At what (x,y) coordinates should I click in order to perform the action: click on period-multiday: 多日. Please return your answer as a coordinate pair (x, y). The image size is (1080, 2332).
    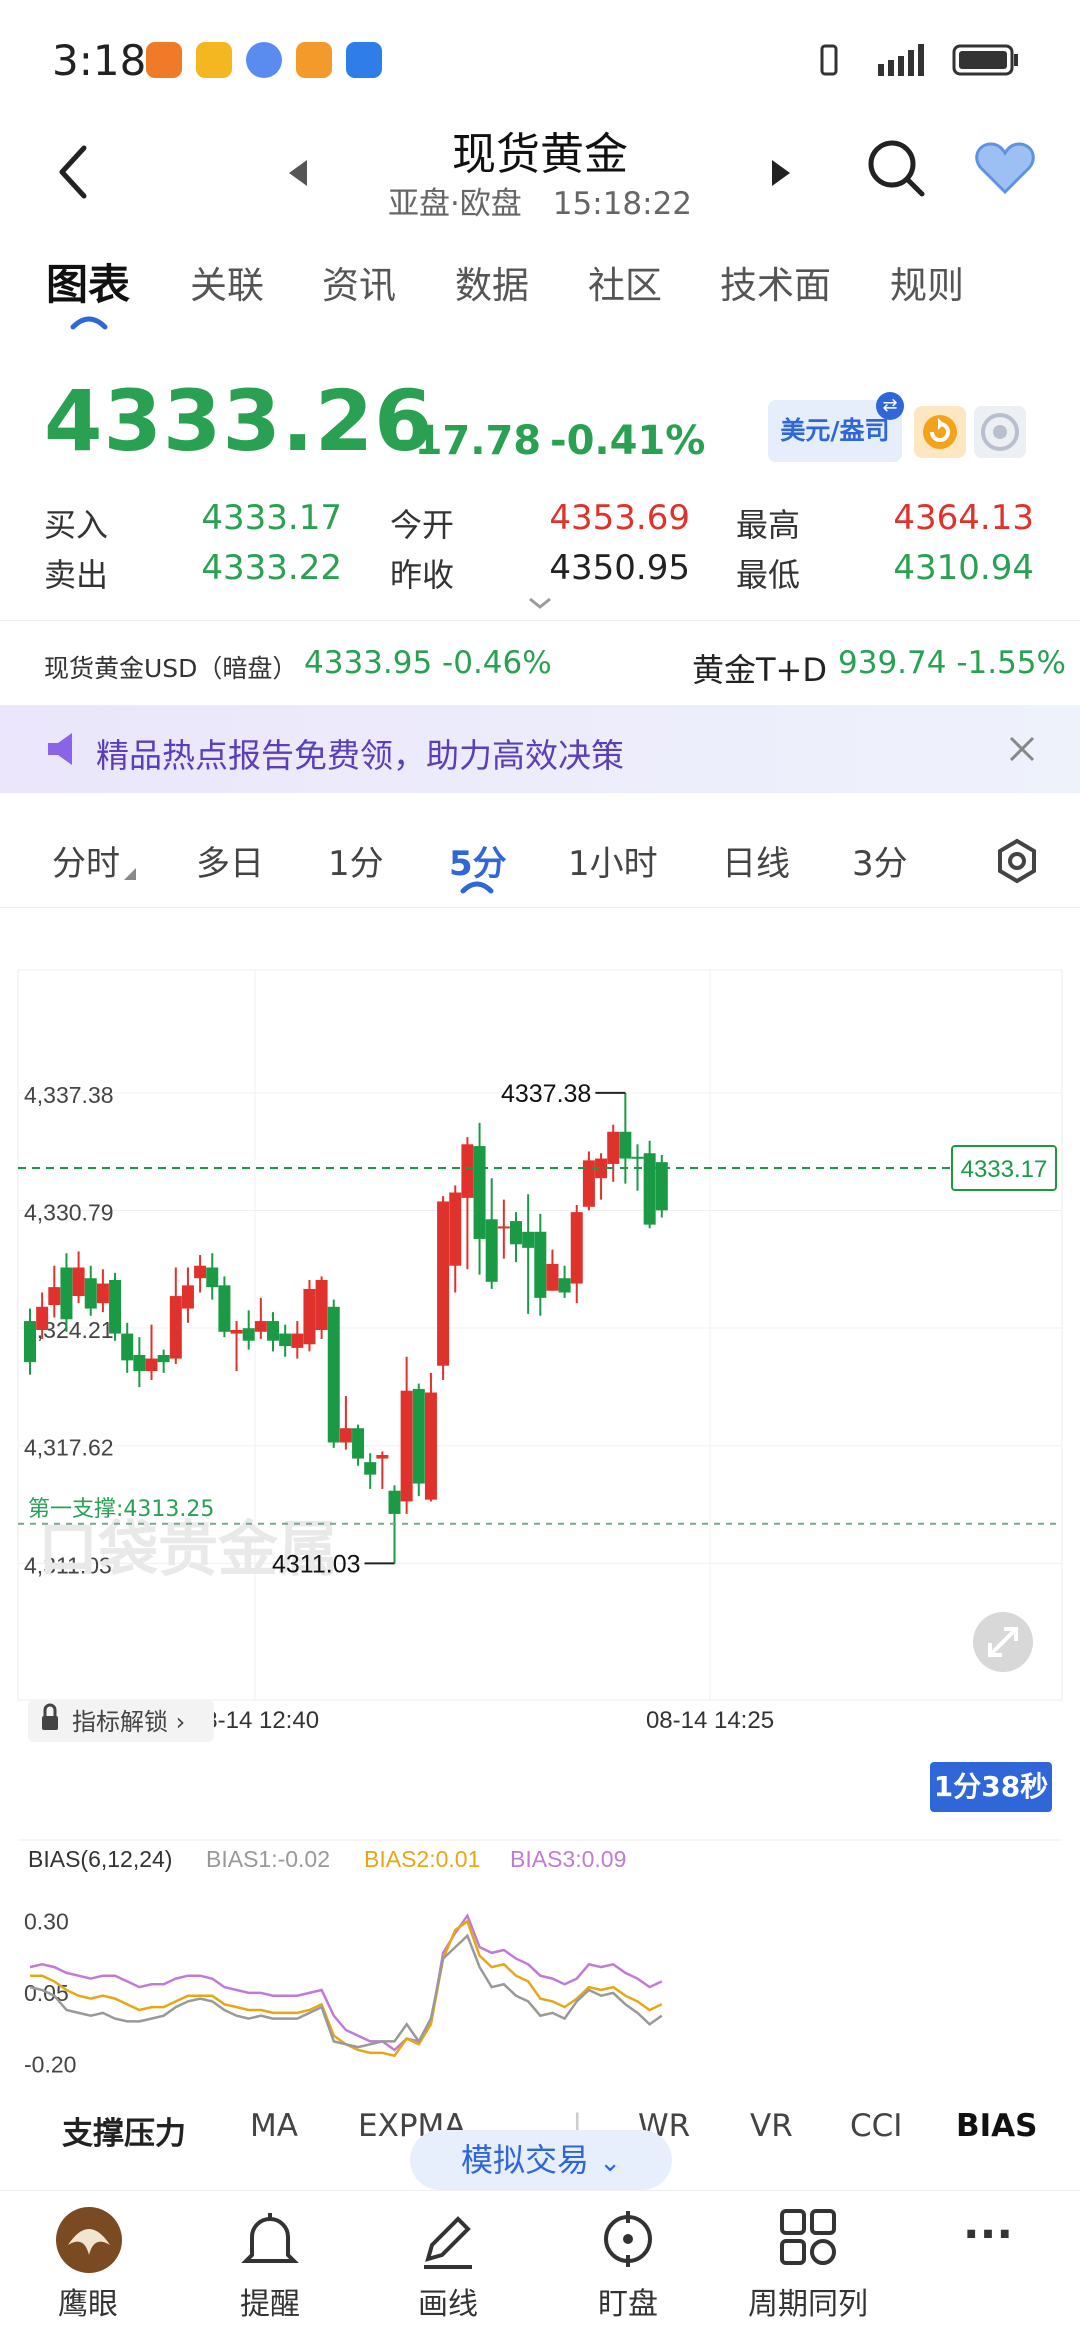
    Looking at the image, I should click on (230, 860).